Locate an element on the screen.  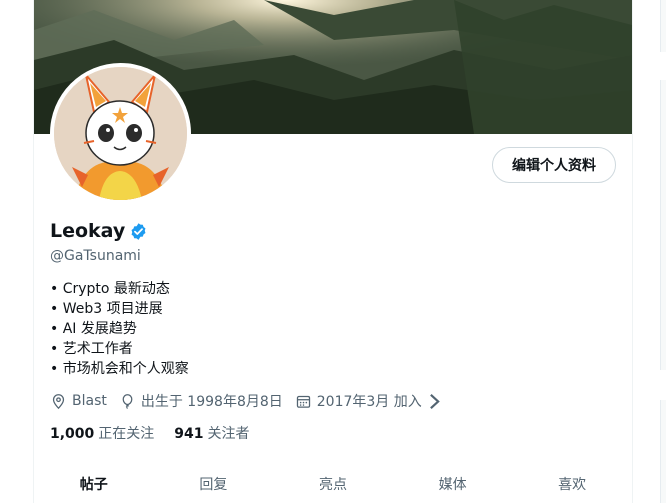
tab-likes: 喜欢 is located at coordinates (572, 483).